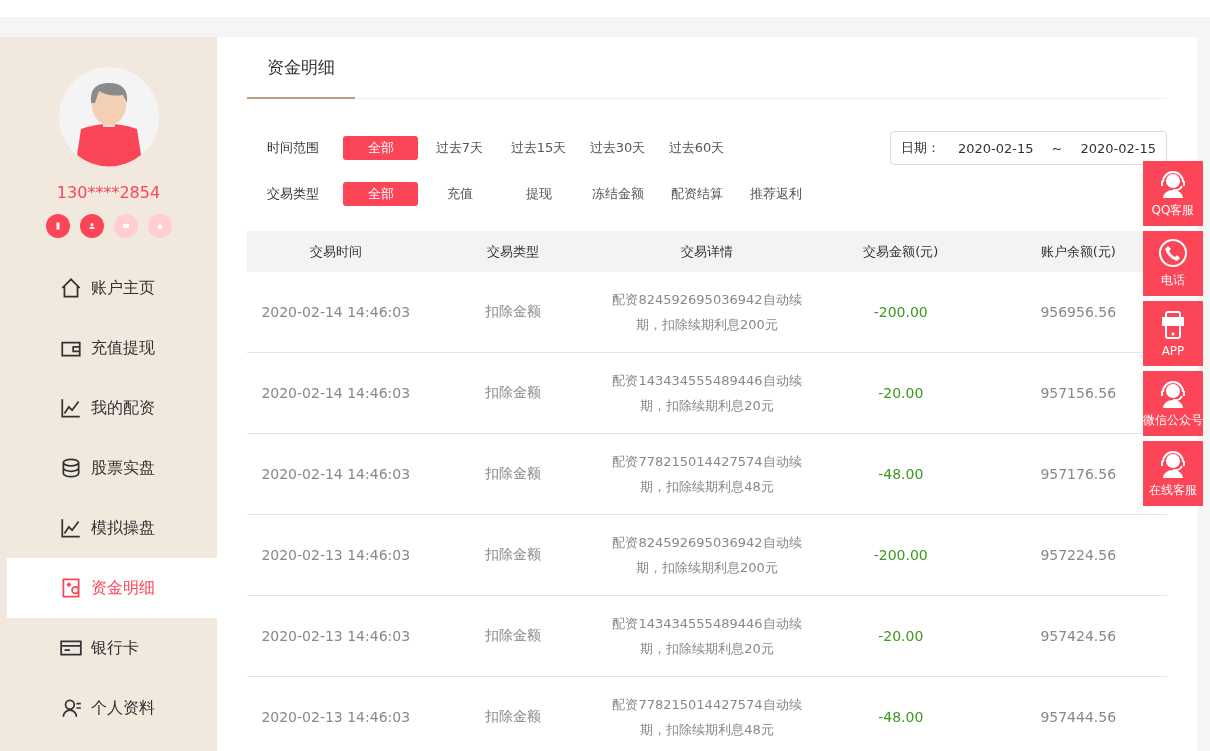  What do you see at coordinates (112, 348) in the screenshot?
I see `sidebar-item: 充值提现` at bounding box center [112, 348].